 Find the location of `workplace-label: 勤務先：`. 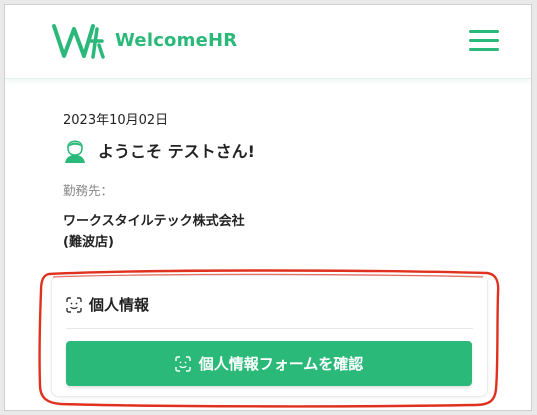

workplace-label: 勤務先： is located at coordinates (88, 190).